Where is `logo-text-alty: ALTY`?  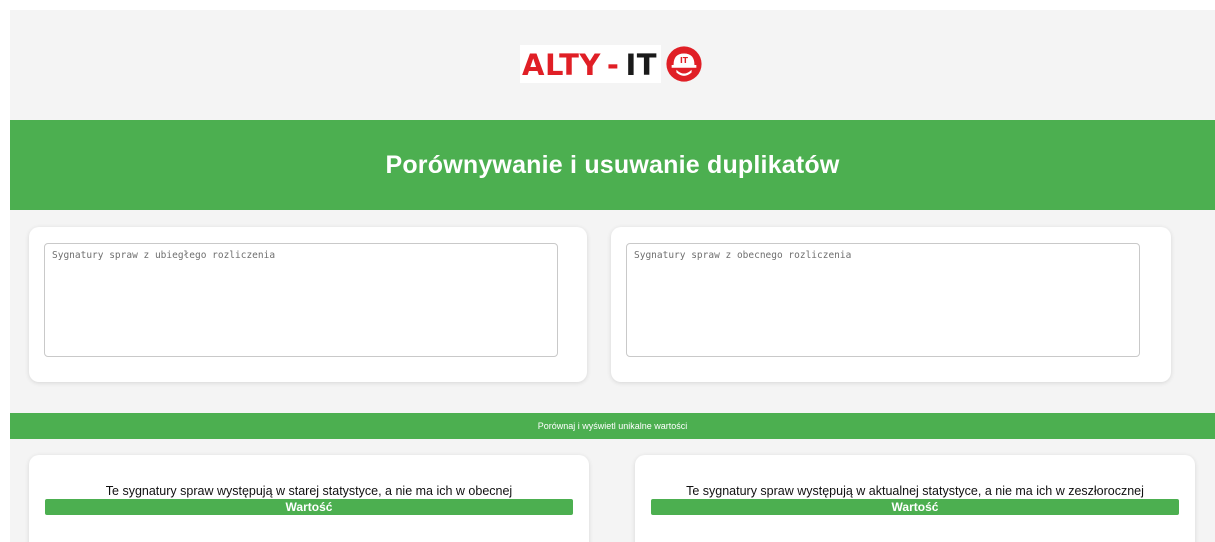 logo-text-alty: ALTY is located at coordinates (561, 65).